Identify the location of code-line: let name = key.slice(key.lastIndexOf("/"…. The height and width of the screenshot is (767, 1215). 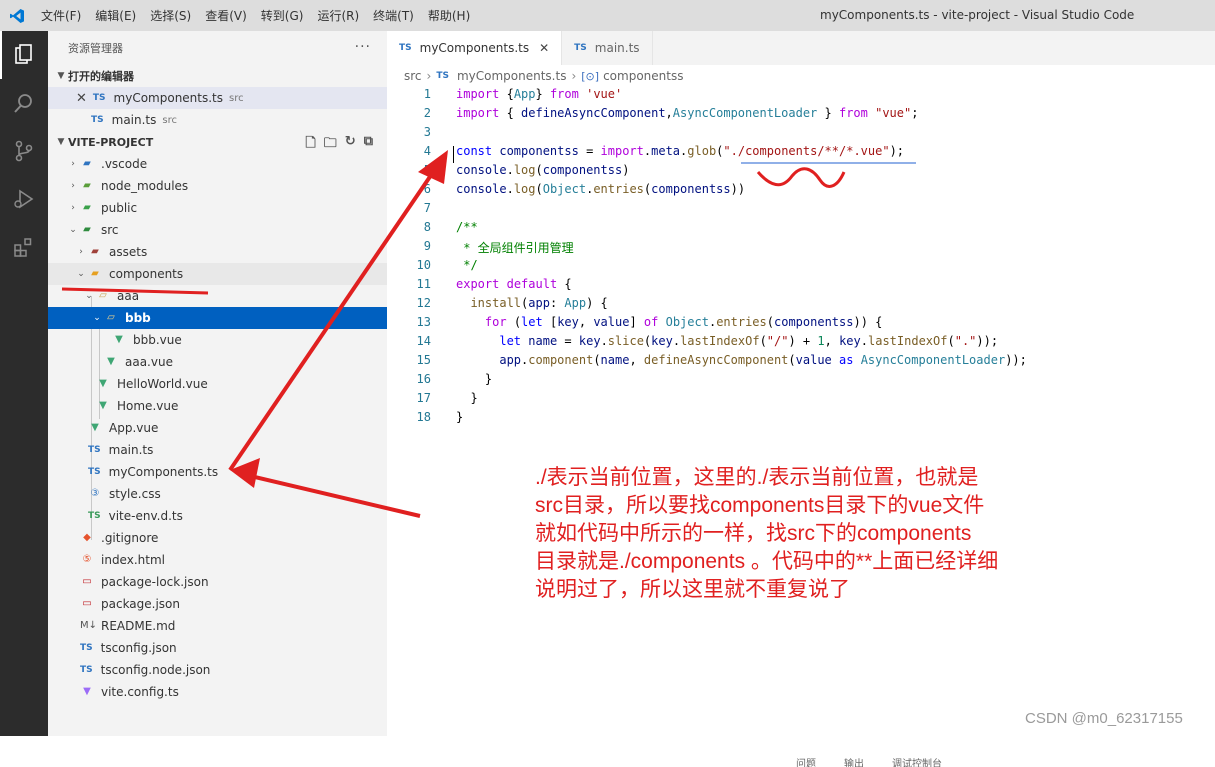
(749, 341).